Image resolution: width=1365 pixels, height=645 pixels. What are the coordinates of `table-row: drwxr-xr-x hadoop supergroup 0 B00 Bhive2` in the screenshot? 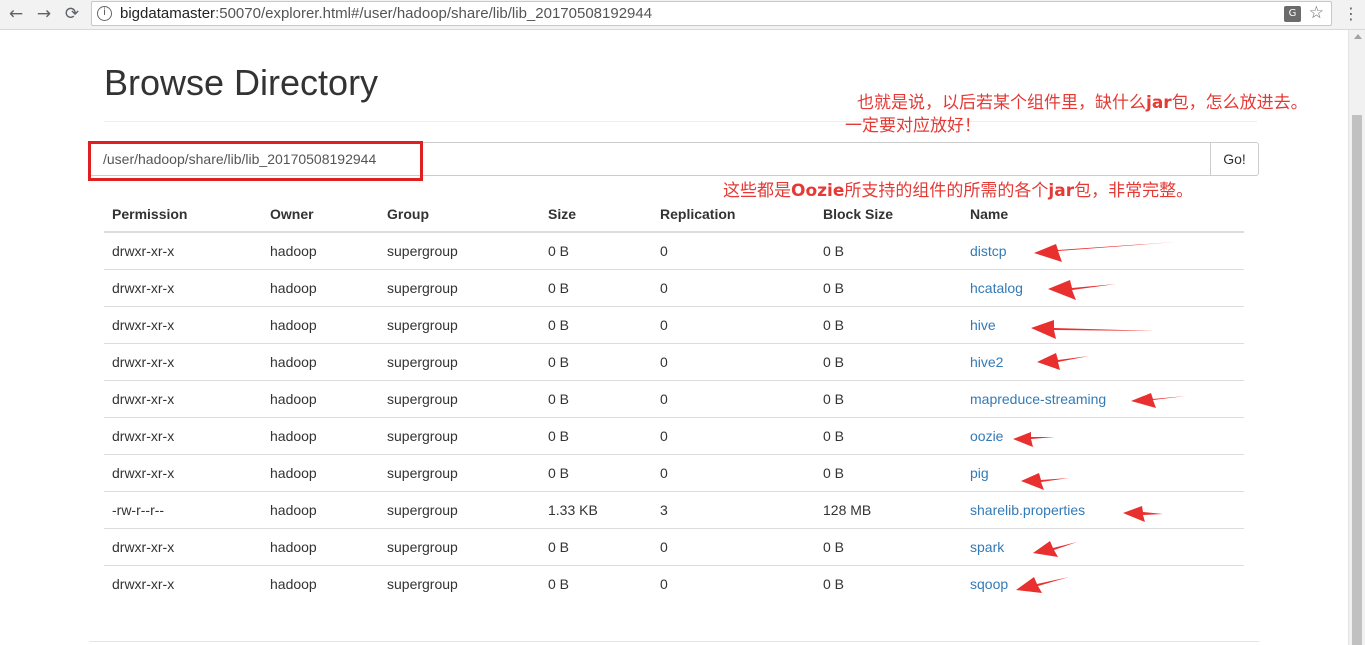 It's located at (674, 361).